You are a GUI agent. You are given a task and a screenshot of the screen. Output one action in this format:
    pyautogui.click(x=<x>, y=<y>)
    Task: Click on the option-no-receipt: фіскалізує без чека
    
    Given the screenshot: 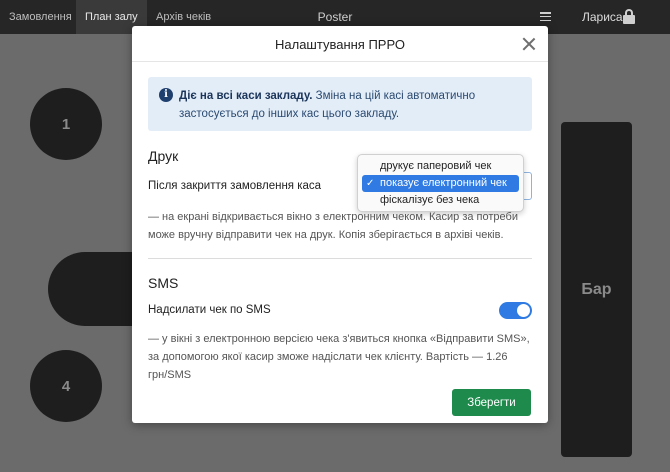 What is the action you would take?
    pyautogui.click(x=440, y=200)
    